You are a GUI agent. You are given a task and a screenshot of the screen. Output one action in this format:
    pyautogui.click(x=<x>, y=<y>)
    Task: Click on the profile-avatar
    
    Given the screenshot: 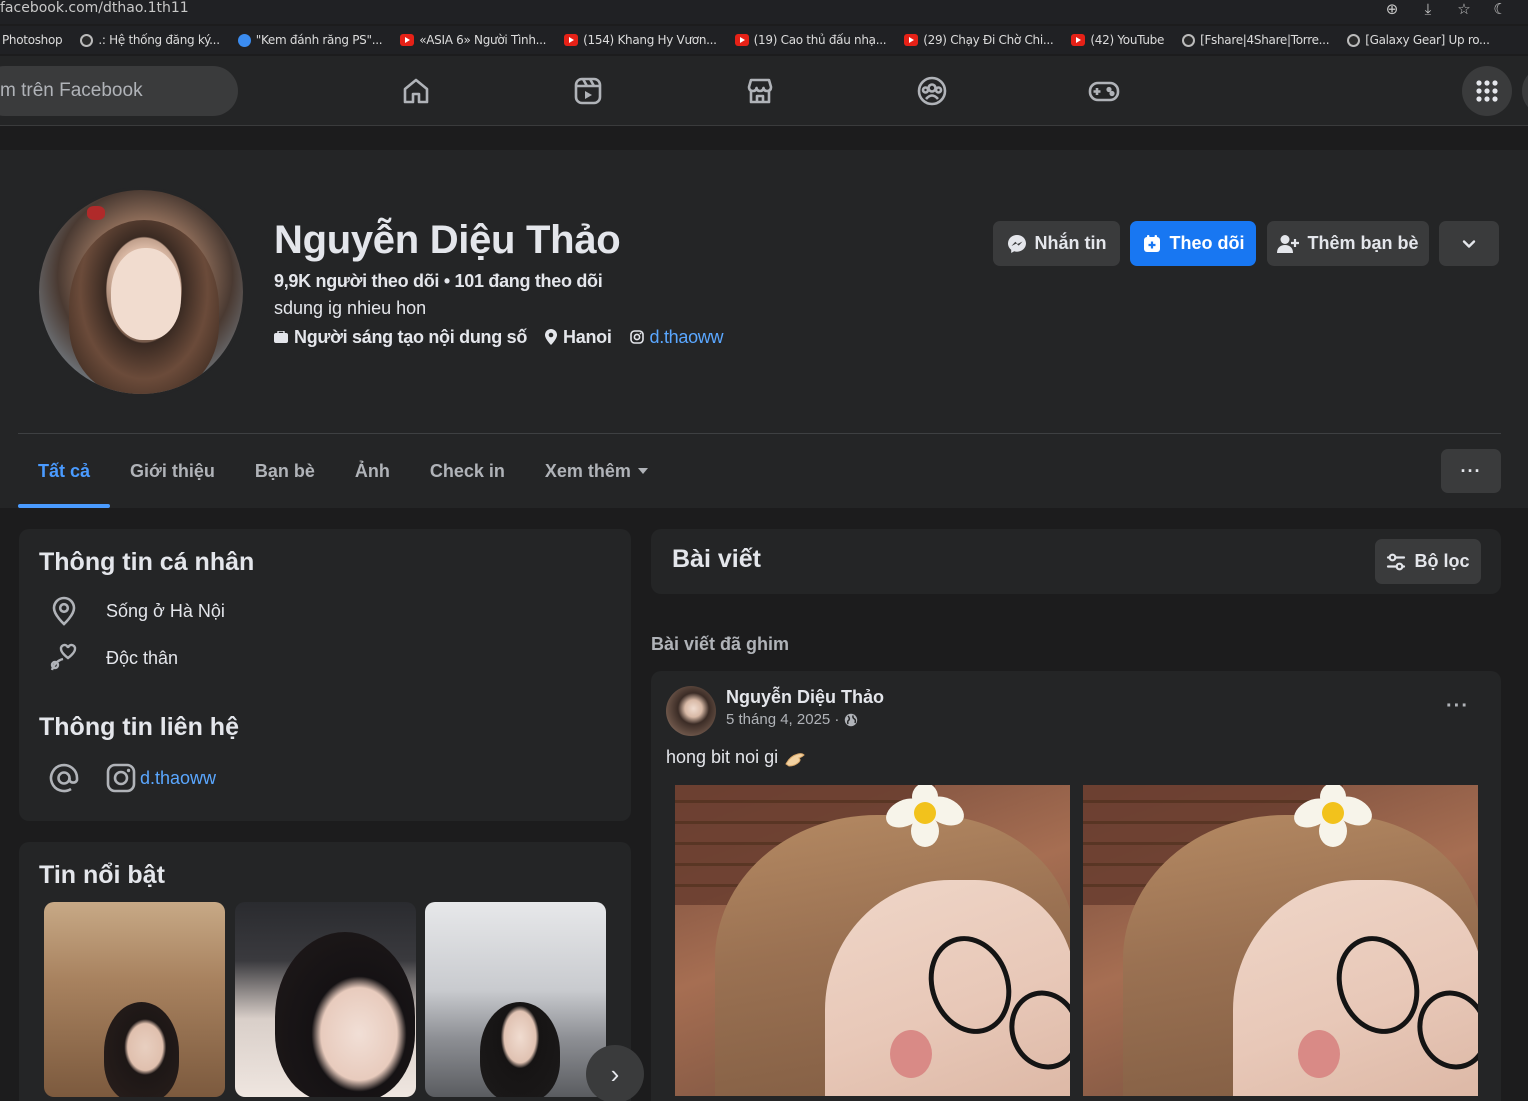 What is the action you would take?
    pyautogui.click(x=141, y=292)
    